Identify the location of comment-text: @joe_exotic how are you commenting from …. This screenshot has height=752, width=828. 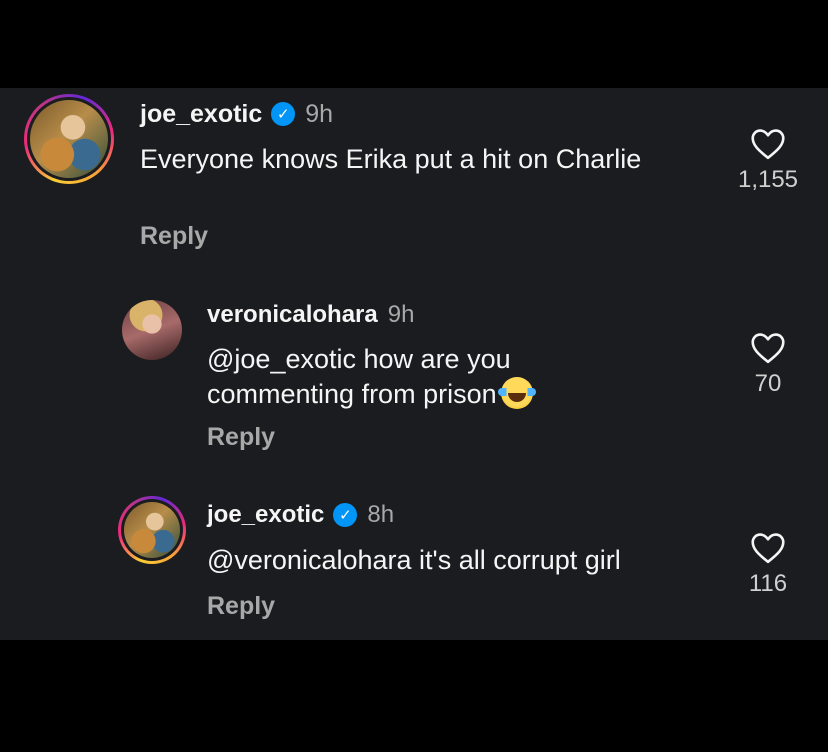
(417, 376).